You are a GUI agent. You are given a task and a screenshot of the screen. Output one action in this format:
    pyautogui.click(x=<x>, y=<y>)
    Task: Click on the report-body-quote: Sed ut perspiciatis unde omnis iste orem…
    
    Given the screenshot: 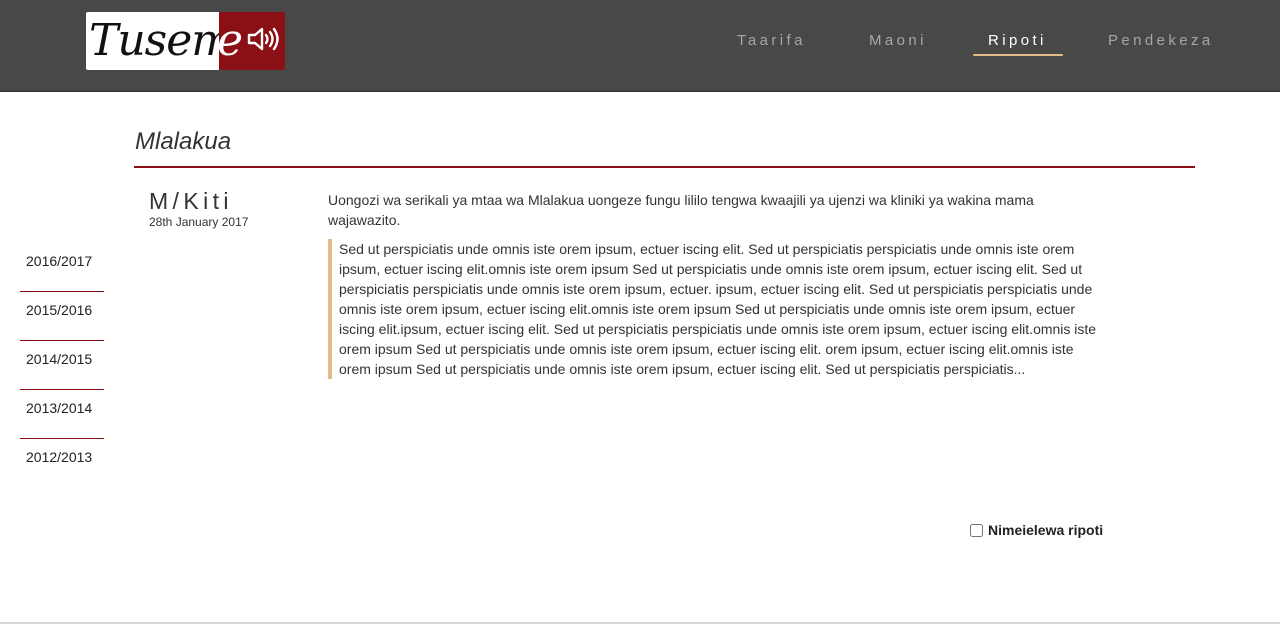 What is the action you would take?
    pyautogui.click(x=713, y=309)
    